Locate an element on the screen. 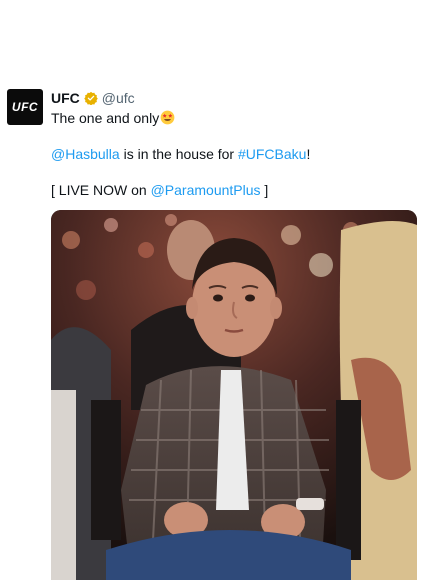 The image size is (433, 580). tweet-header: UFC @ufc is located at coordinates (93, 98).